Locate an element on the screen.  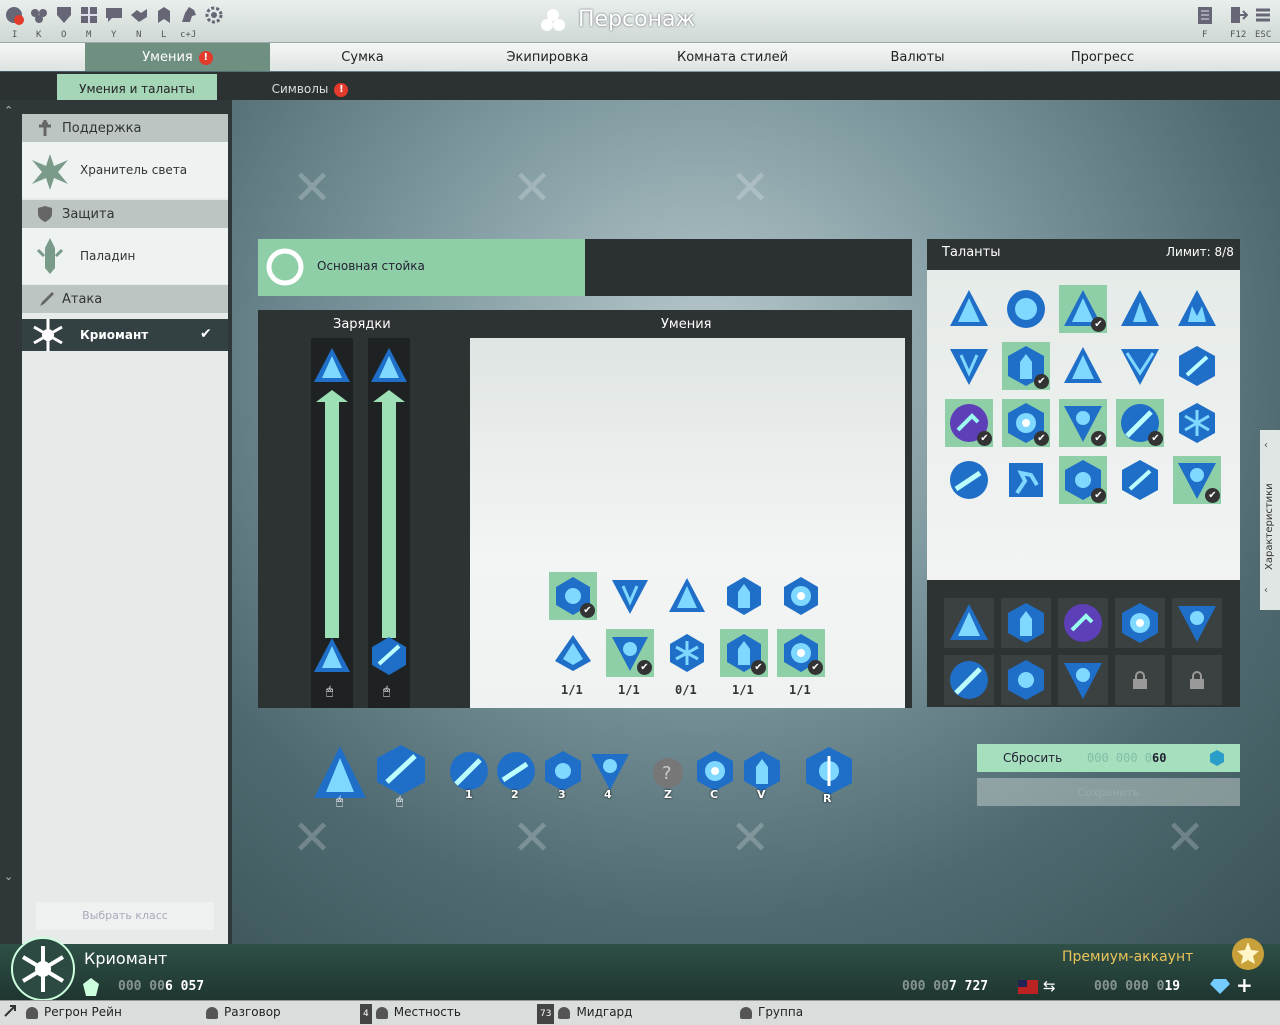
chat-tab: Регрон Рейн is located at coordinates (74, 1012).